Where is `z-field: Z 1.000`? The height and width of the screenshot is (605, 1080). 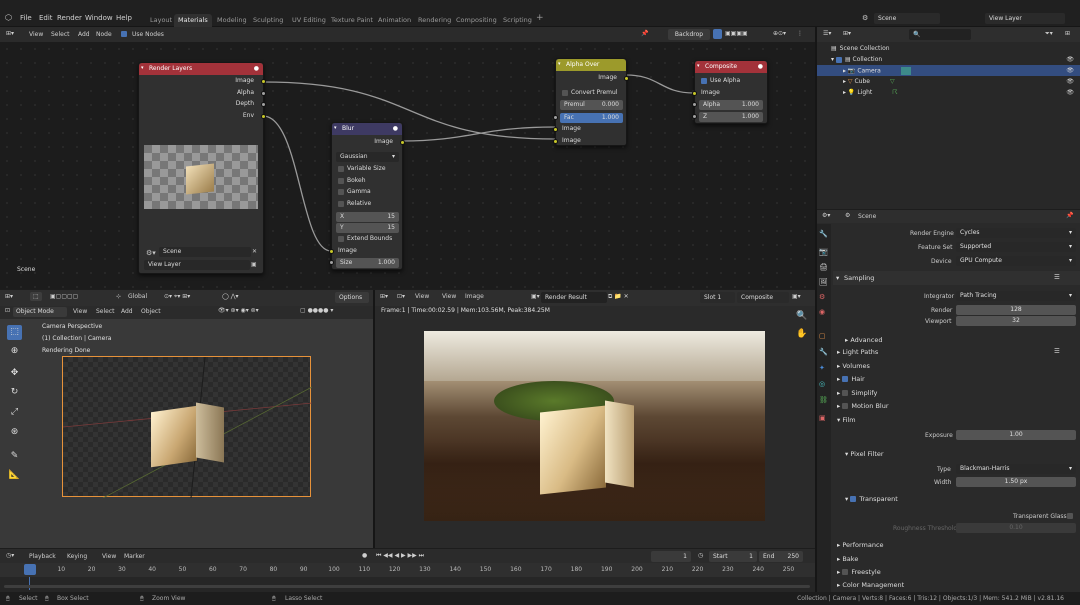
z-field: Z 1.000 is located at coordinates (731, 117).